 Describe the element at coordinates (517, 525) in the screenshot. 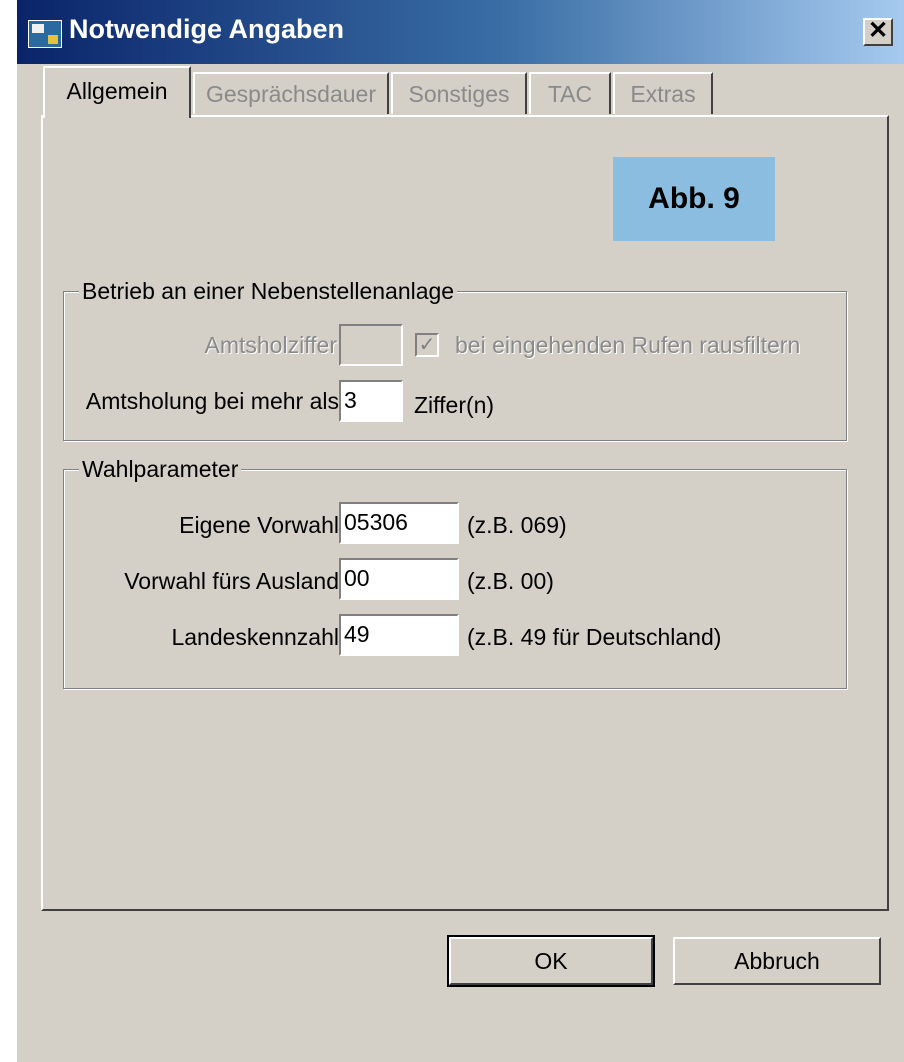

I see `eigene-vorwahl-hint: (z.B. 069)` at that location.